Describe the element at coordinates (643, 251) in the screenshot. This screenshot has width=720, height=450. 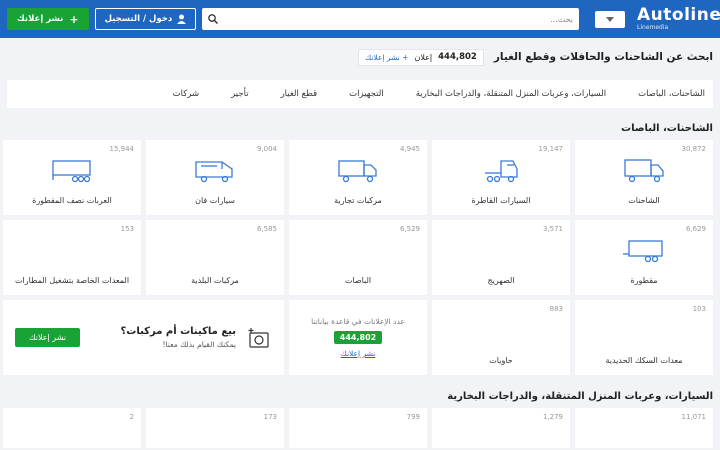
I see `trailer-icon` at that location.